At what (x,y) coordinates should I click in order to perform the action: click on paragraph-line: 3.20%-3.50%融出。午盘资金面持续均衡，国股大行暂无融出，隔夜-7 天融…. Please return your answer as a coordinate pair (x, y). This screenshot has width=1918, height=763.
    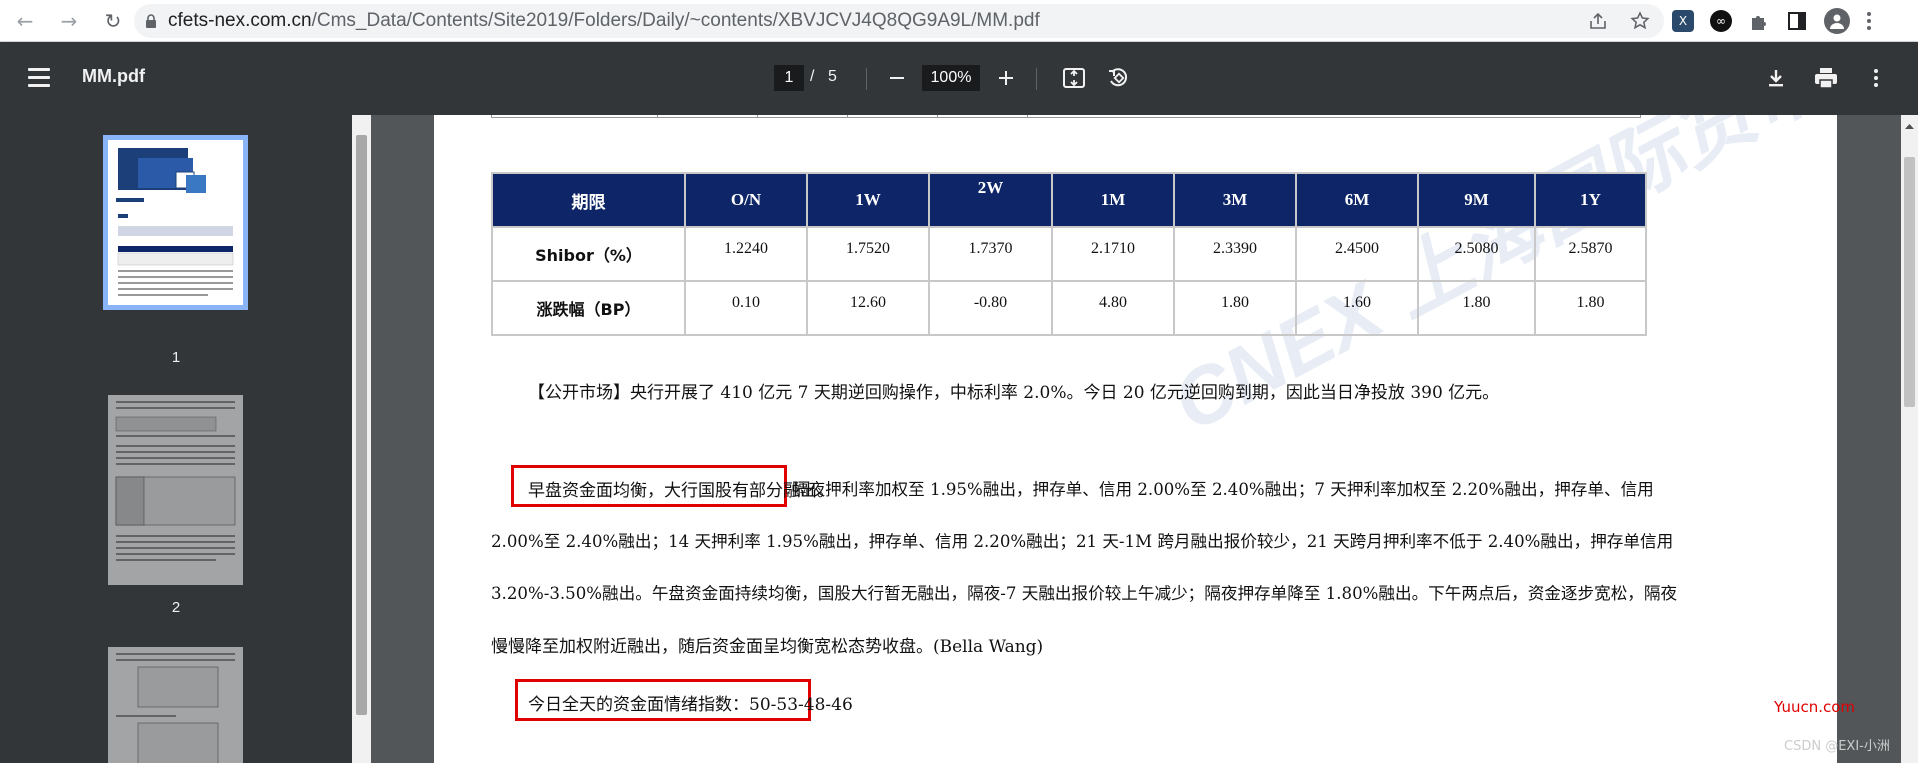
    Looking at the image, I should click on (1084, 593).